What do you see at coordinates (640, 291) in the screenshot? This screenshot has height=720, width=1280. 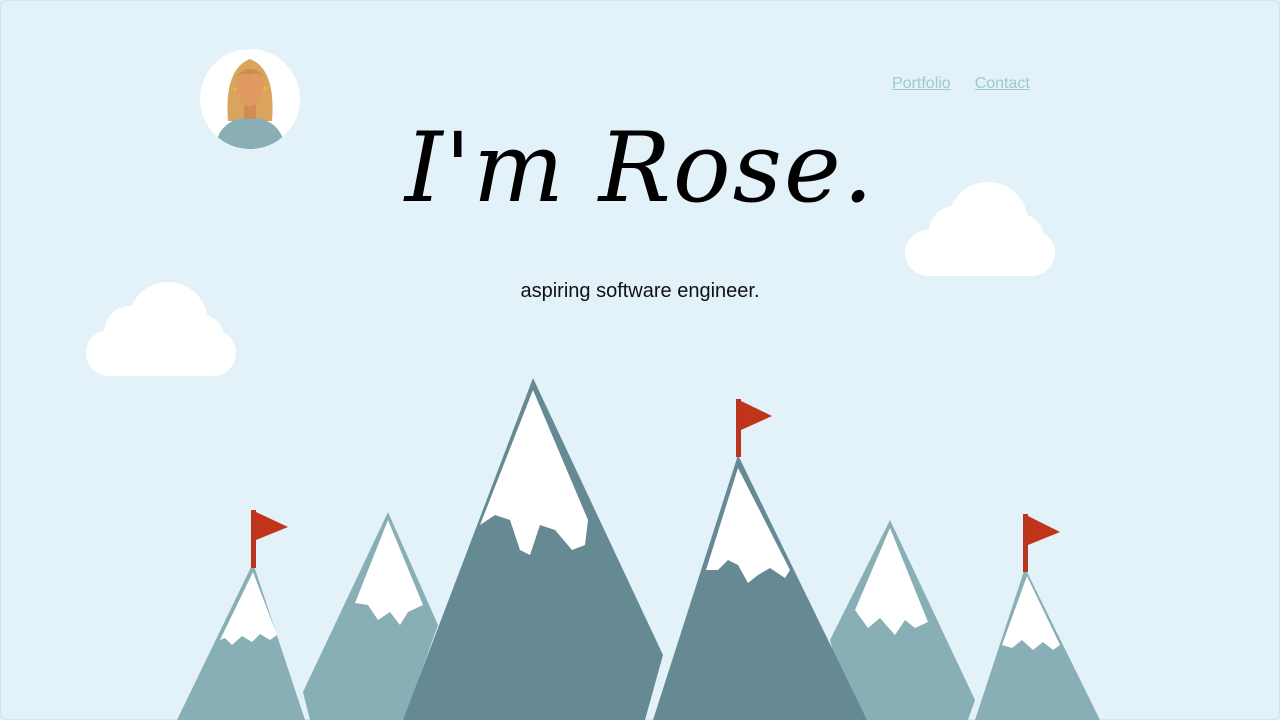 I see `hero-subtitle: aspiring software engineer.` at bounding box center [640, 291].